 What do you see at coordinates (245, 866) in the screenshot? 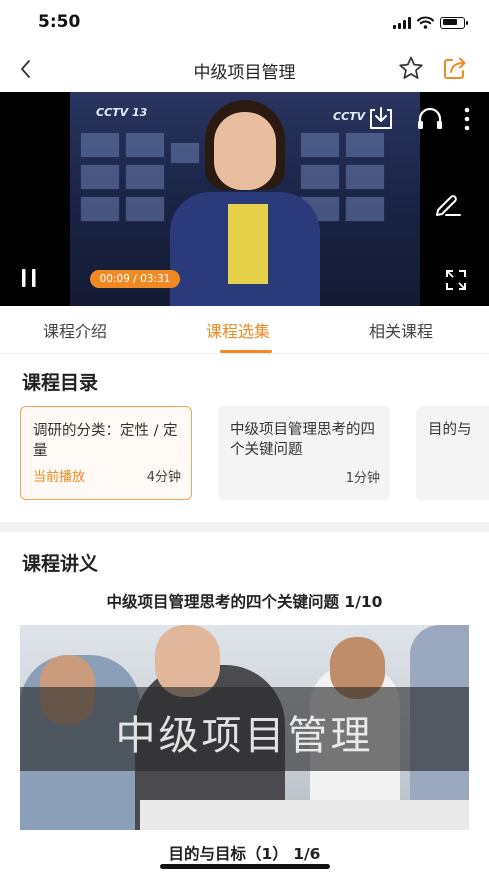
I see `home-indicator` at bounding box center [245, 866].